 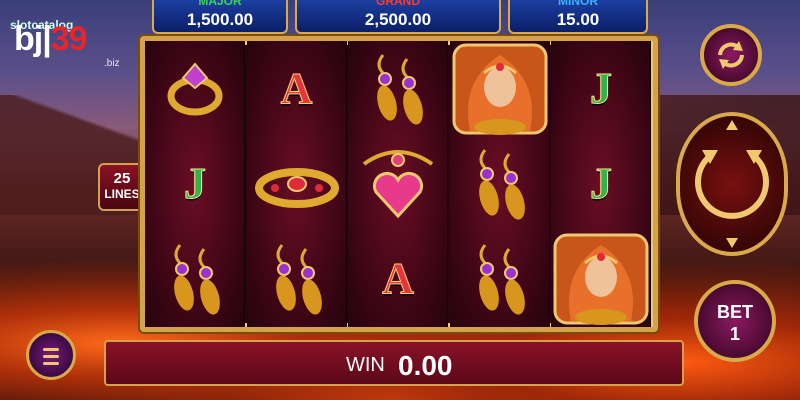 I want to click on menu-button, so click(x=51, y=355).